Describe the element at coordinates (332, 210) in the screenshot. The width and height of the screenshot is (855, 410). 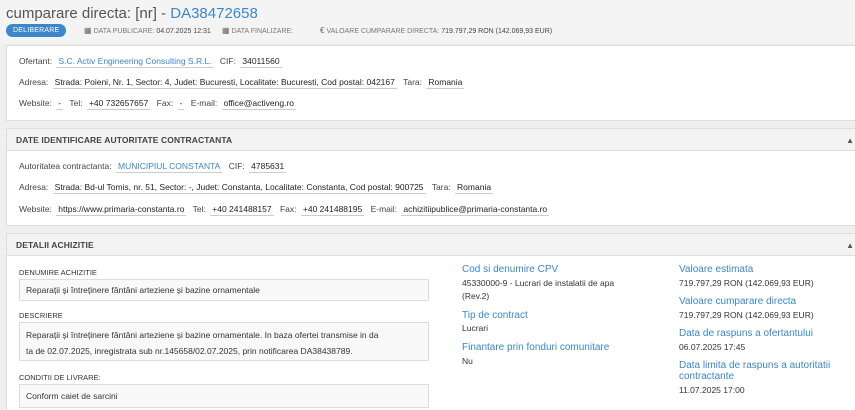
I see `authority-fax: +40 241488195` at that location.